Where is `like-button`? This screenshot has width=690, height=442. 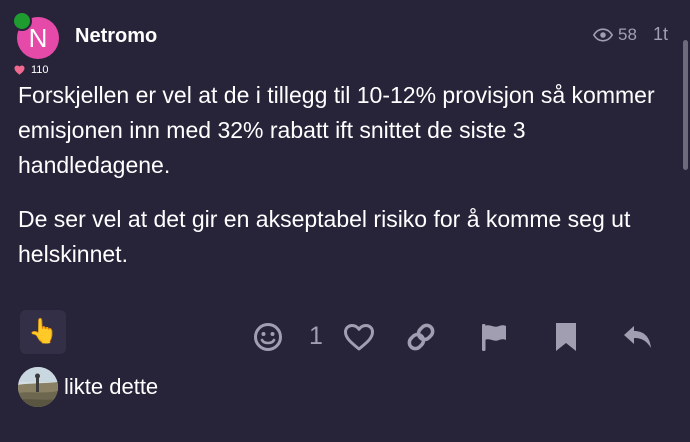
like-button is located at coordinates (359, 337).